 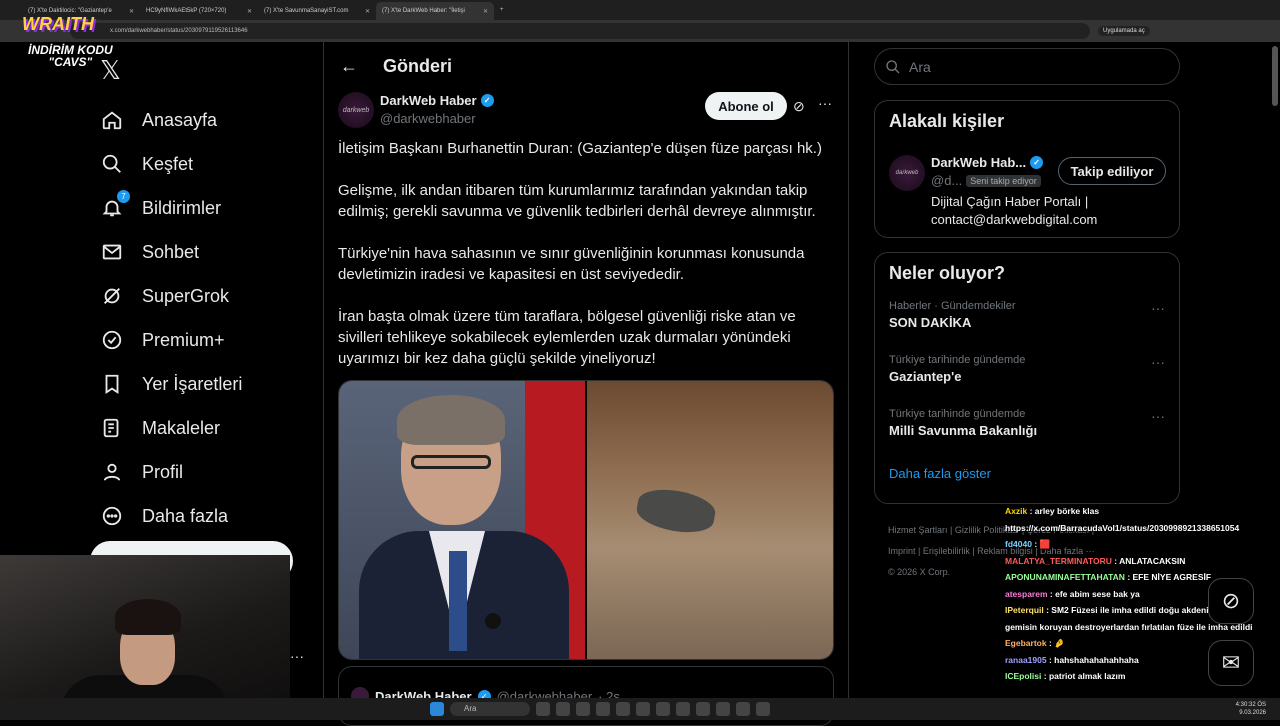 What do you see at coordinates (987, 162) in the screenshot?
I see `related-name-row: DarkWeb Hab... ✓` at bounding box center [987, 162].